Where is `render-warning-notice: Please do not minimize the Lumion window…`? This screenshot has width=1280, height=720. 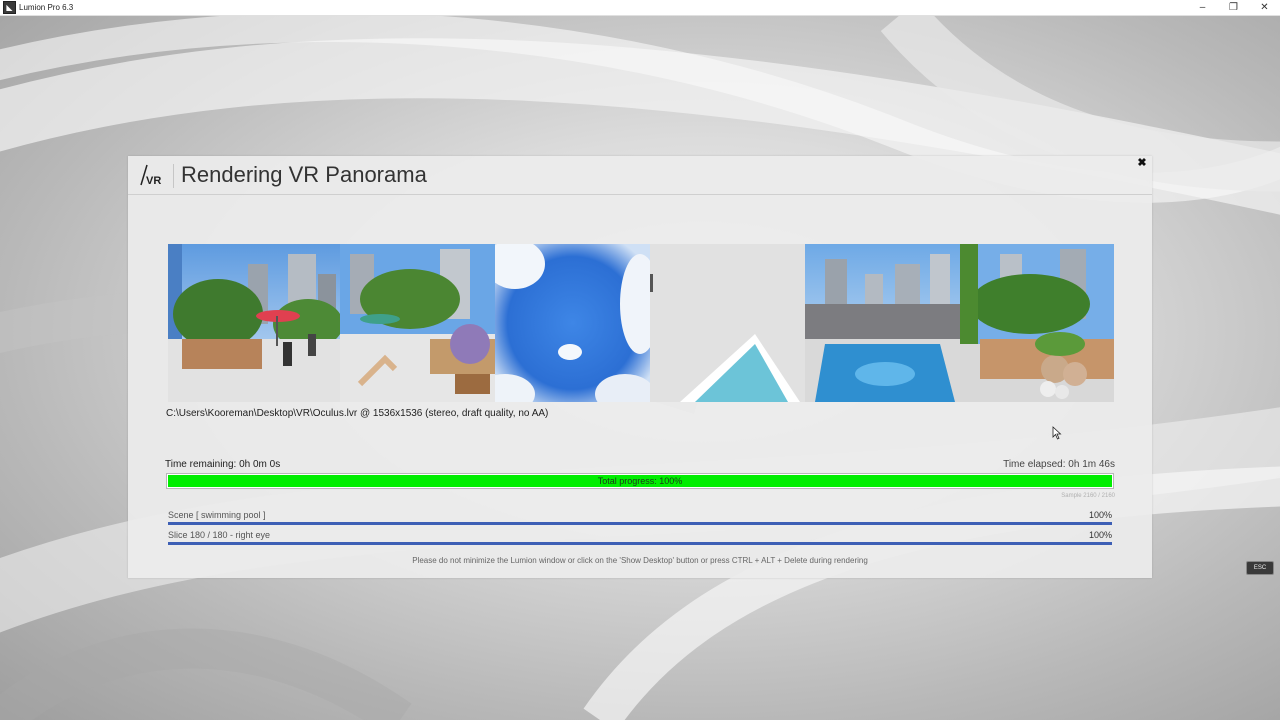 render-warning-notice: Please do not minimize the Lumion window… is located at coordinates (640, 560).